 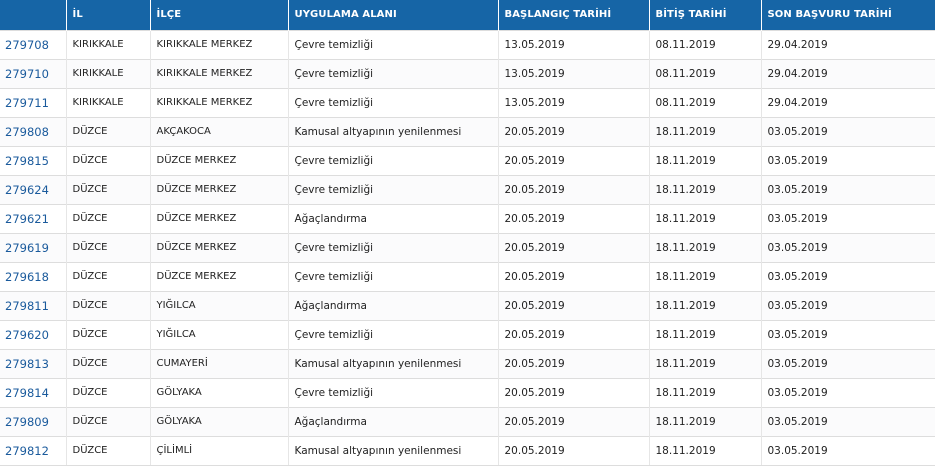 I want to click on record-id-link: 279618, so click(x=27, y=277).